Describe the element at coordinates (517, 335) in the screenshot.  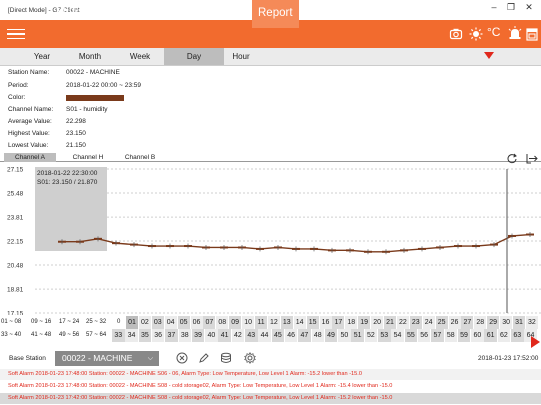
I see `week-63: 63` at that location.